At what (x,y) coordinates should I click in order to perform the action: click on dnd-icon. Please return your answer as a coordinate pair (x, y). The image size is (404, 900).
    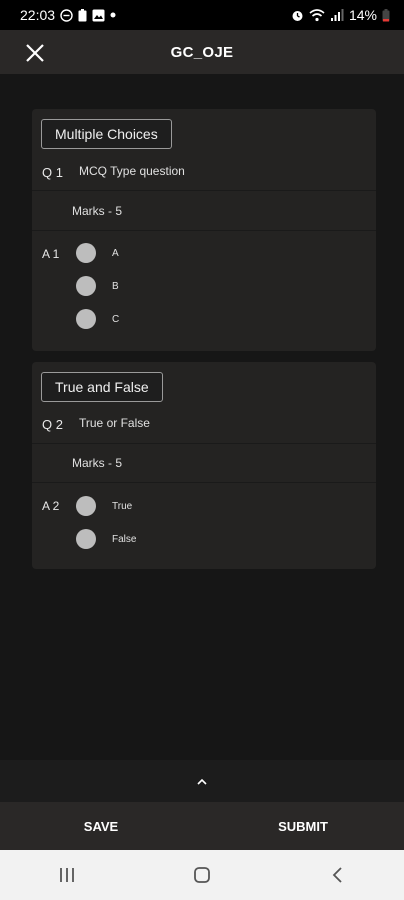
    Looking at the image, I should click on (66, 15).